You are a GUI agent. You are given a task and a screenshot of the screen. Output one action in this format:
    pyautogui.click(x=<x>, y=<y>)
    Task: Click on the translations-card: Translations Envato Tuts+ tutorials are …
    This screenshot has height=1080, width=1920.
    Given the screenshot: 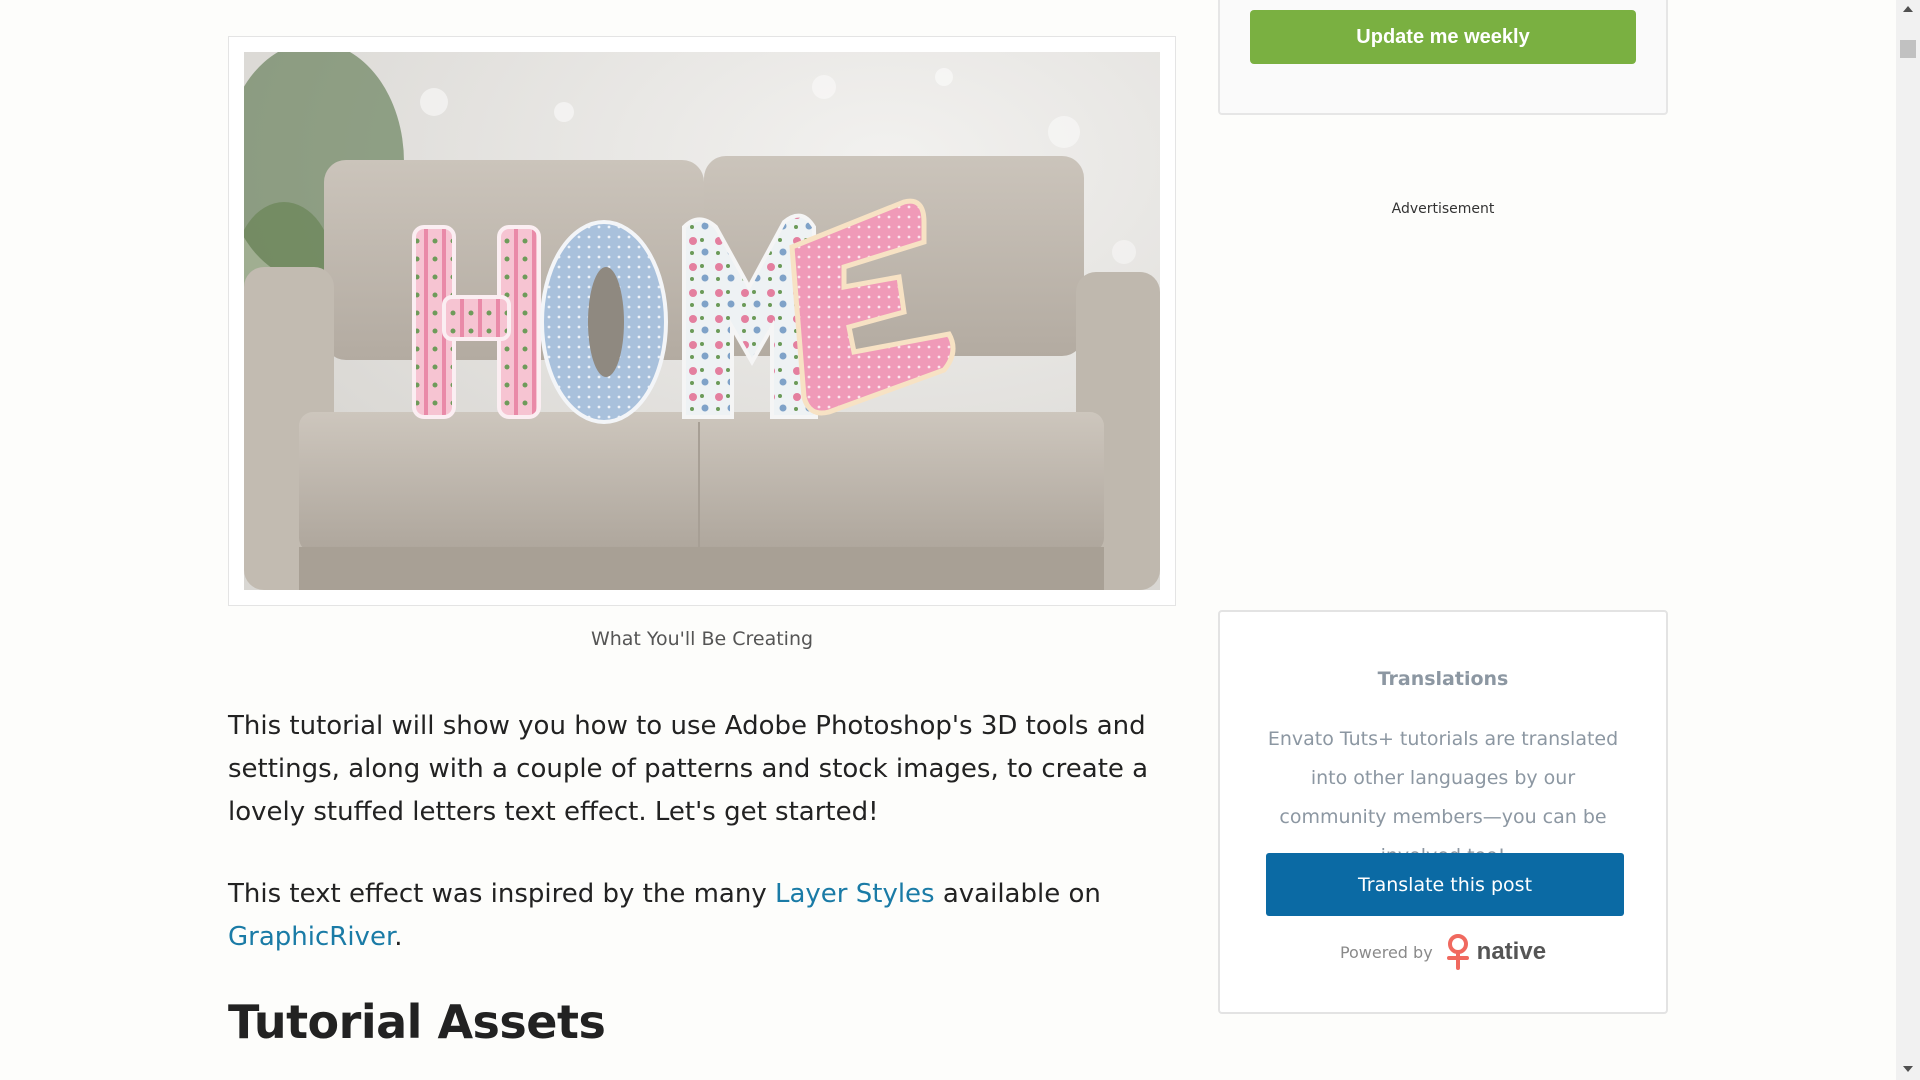 What is the action you would take?
    pyautogui.click(x=1443, y=812)
    